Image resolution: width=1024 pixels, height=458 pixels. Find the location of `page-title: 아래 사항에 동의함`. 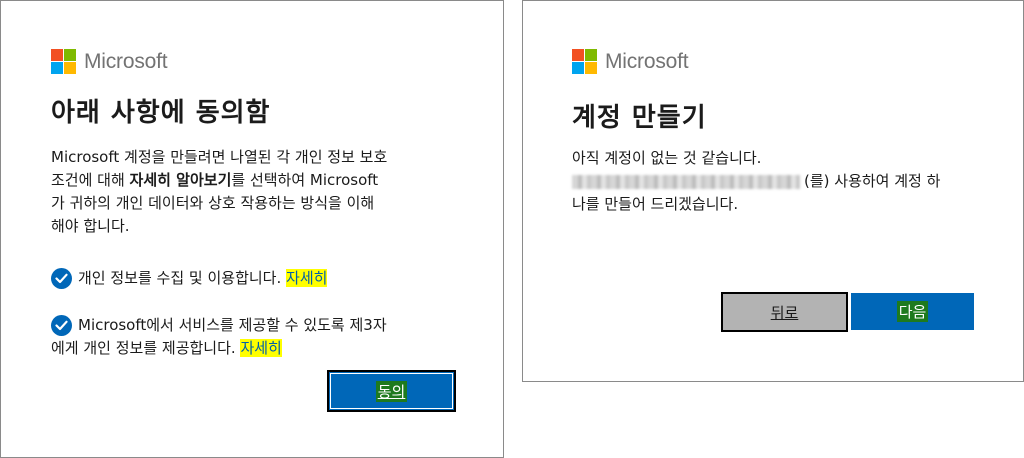

page-title: 아래 사항에 동의함 is located at coordinates (161, 113).